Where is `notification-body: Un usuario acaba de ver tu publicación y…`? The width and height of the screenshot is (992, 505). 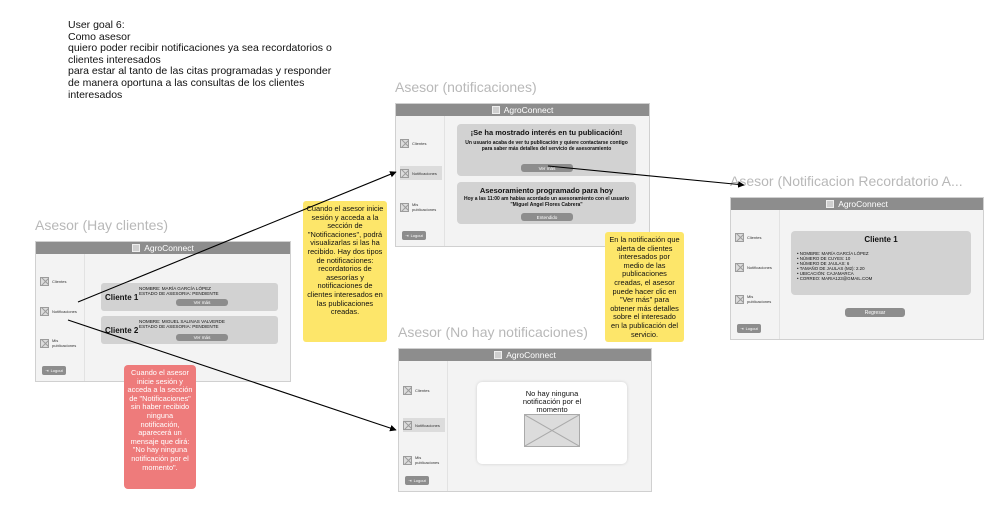
notification-body: Un usuario acaba de ver tu publicación y… is located at coordinates (546, 146).